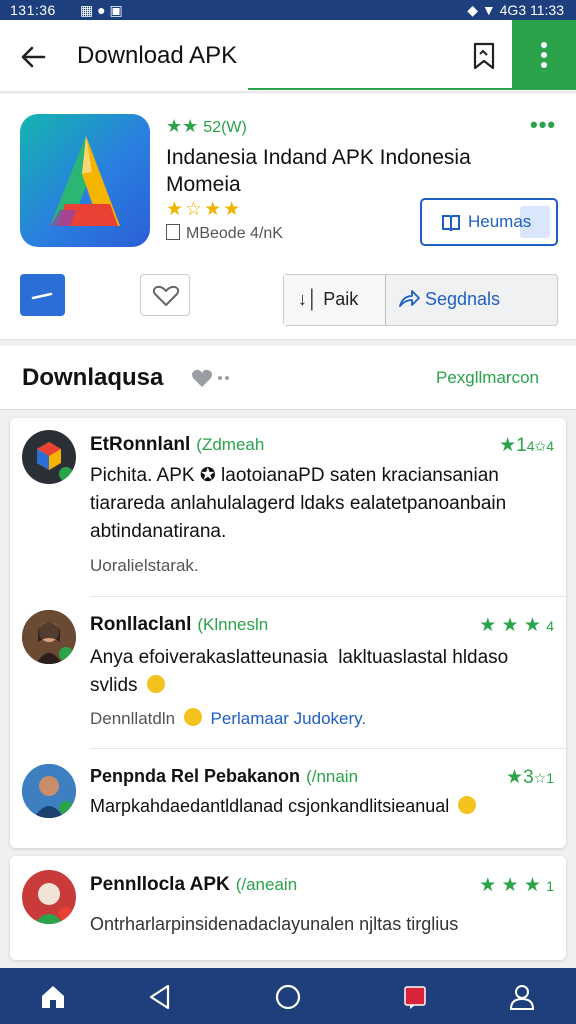  I want to click on favorite-button, so click(165, 295).